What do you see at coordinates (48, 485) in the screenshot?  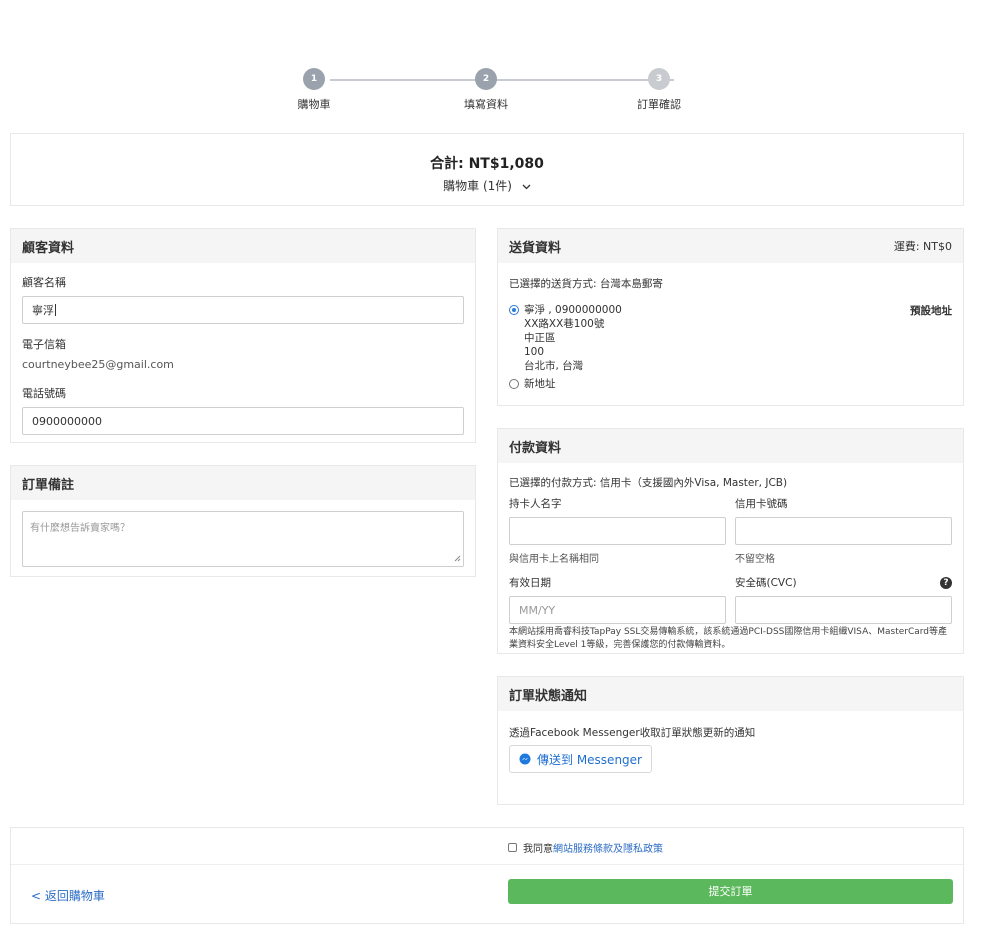 I see `order-notes-title: 訂單備註` at bounding box center [48, 485].